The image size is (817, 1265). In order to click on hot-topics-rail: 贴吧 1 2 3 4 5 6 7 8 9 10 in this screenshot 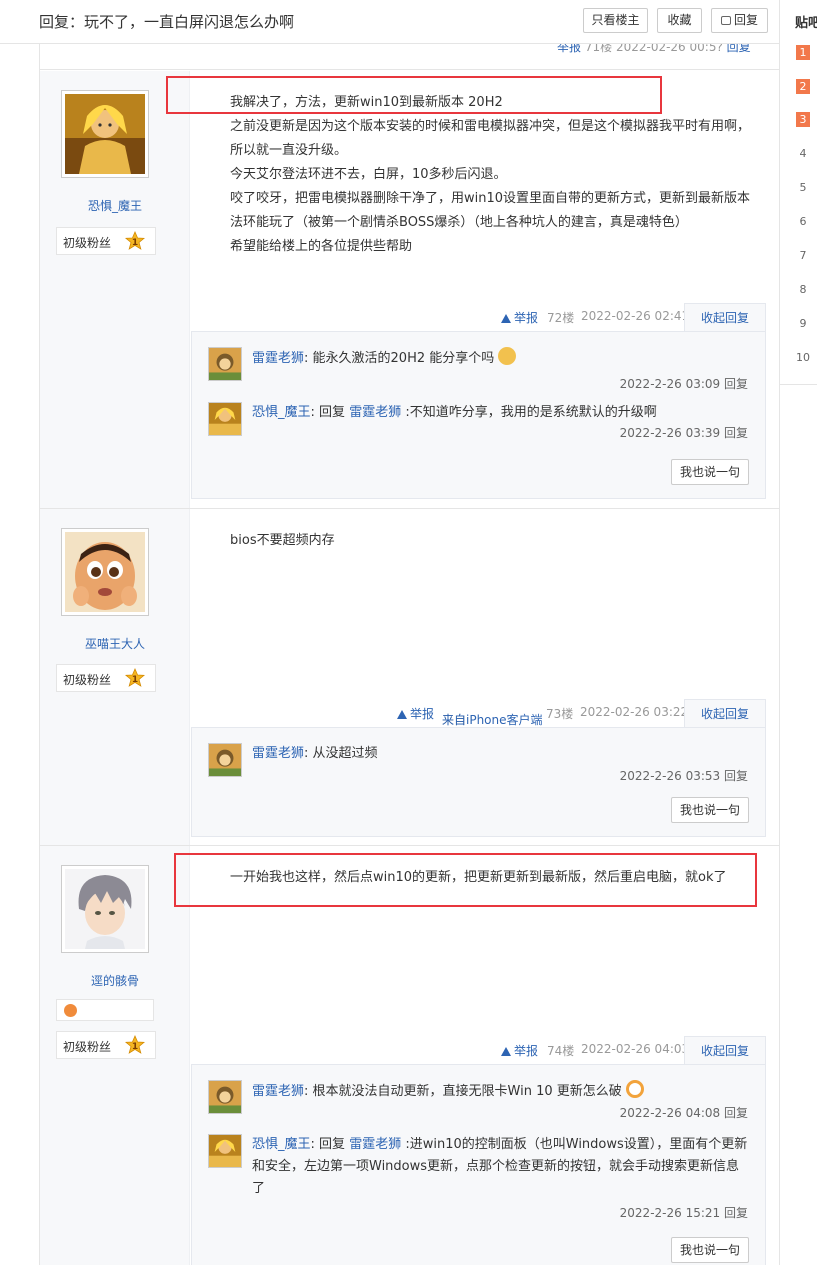, I will do `click(798, 192)`.